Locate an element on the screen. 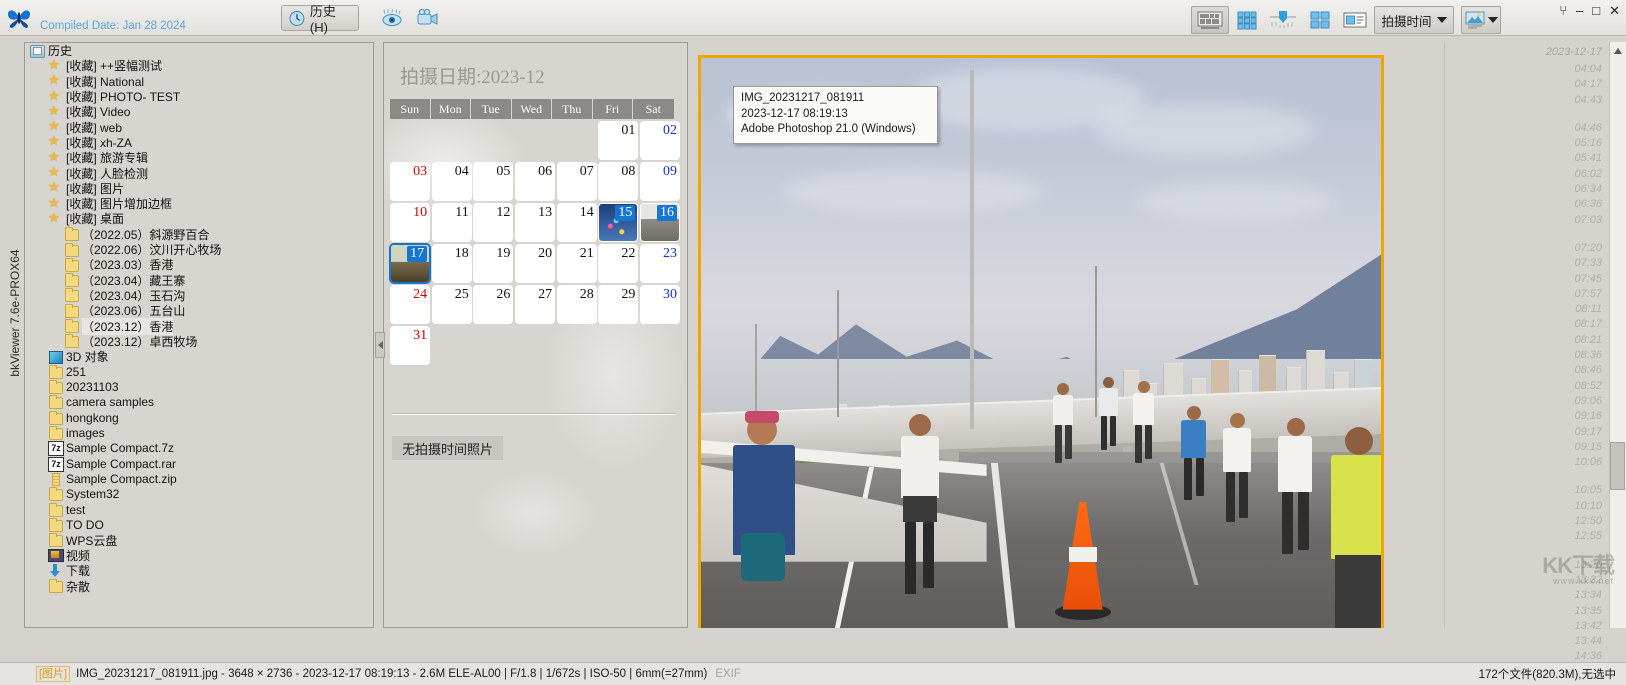  tree-item: Sample Compact.7z is located at coordinates (199, 449).